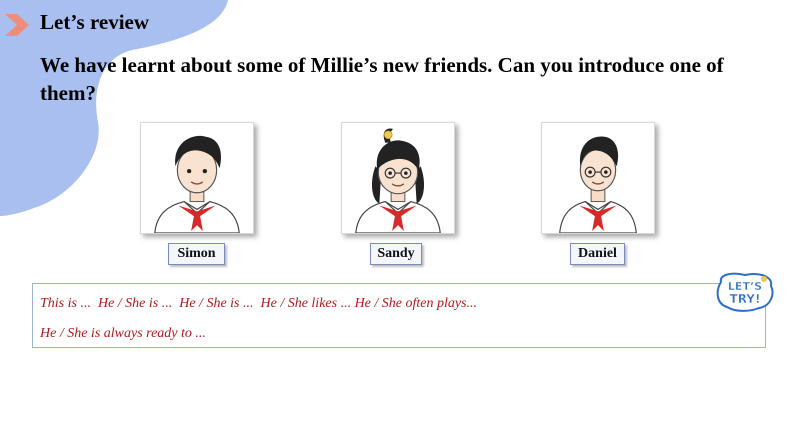 Image resolution: width=794 pixels, height=447 pixels. I want to click on friend-card-sandy, so click(398, 178).